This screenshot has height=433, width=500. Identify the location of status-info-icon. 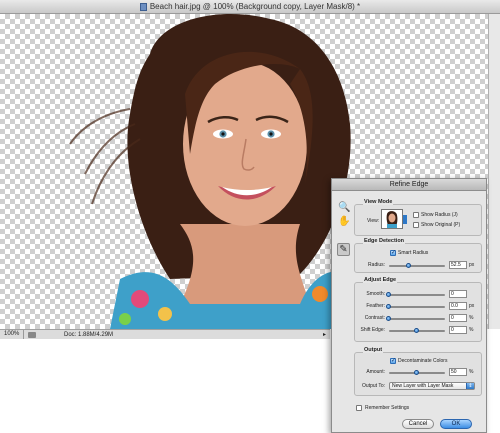
(32, 334).